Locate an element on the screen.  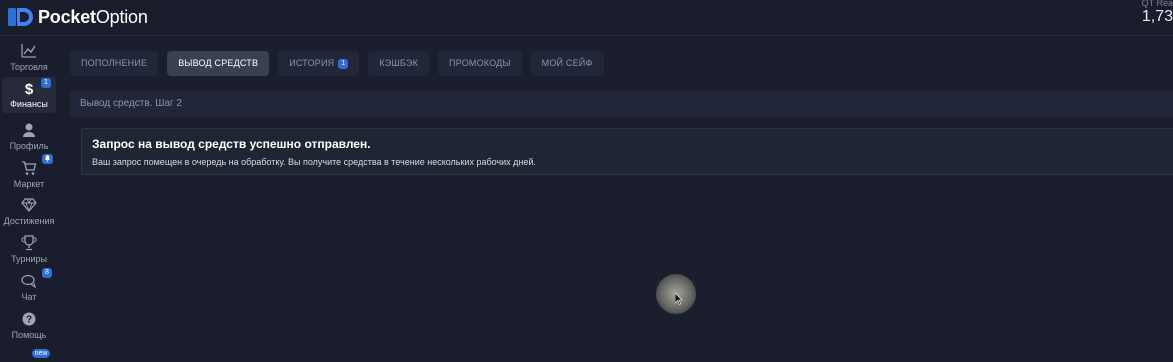
tab-withdrawal: ВЫВОД СРЕДСТВ is located at coordinates (218, 63).